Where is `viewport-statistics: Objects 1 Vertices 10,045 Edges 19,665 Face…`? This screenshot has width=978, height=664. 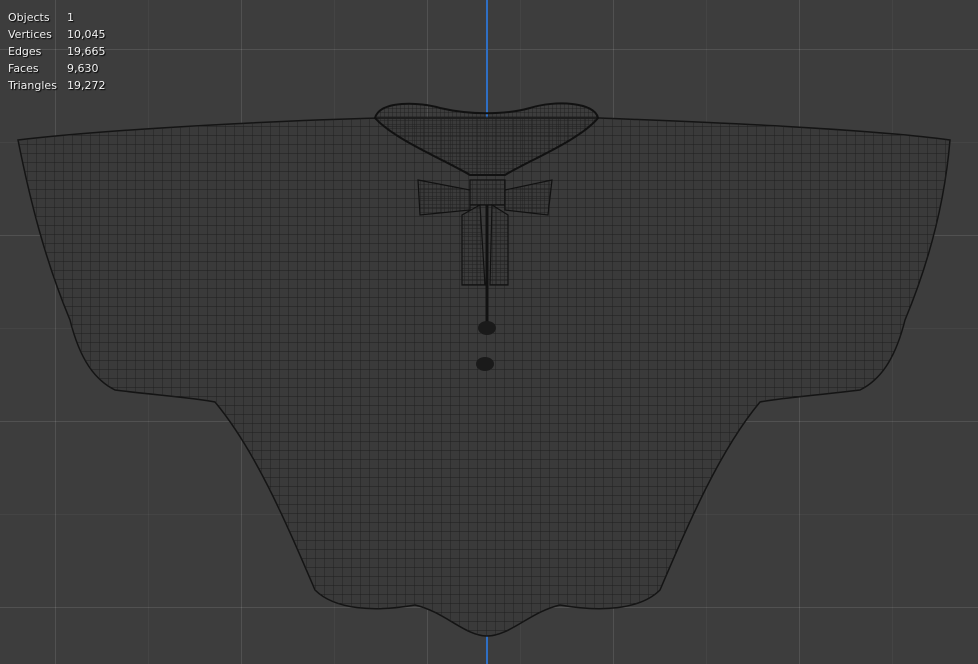
viewport-statistics: Objects 1 Vertices 10,045 Edges 19,665 Face… is located at coordinates (57, 51).